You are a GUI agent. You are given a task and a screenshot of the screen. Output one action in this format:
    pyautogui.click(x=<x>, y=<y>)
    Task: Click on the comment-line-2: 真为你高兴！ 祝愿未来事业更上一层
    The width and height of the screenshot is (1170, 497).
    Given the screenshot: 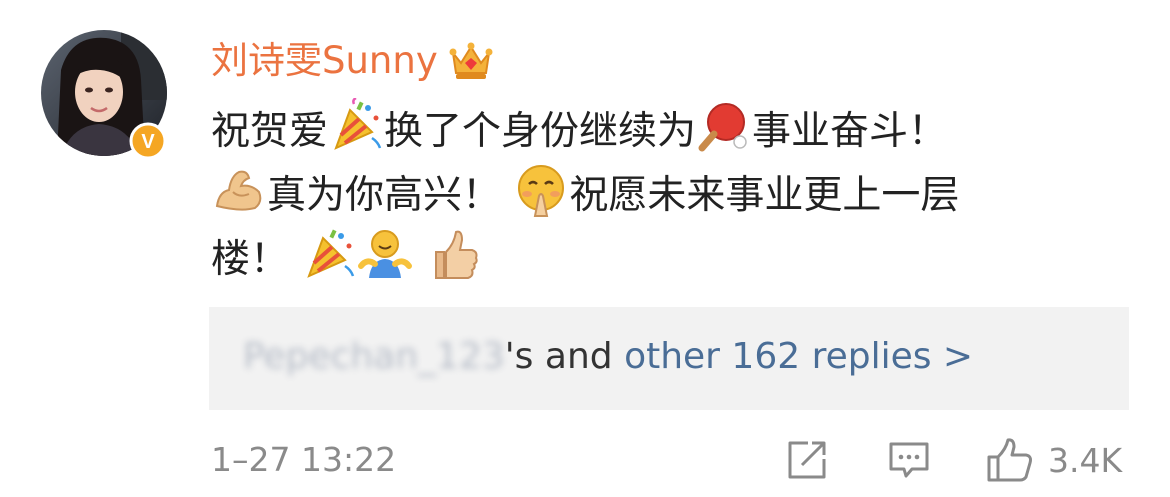 What is the action you would take?
    pyautogui.click(x=661, y=194)
    